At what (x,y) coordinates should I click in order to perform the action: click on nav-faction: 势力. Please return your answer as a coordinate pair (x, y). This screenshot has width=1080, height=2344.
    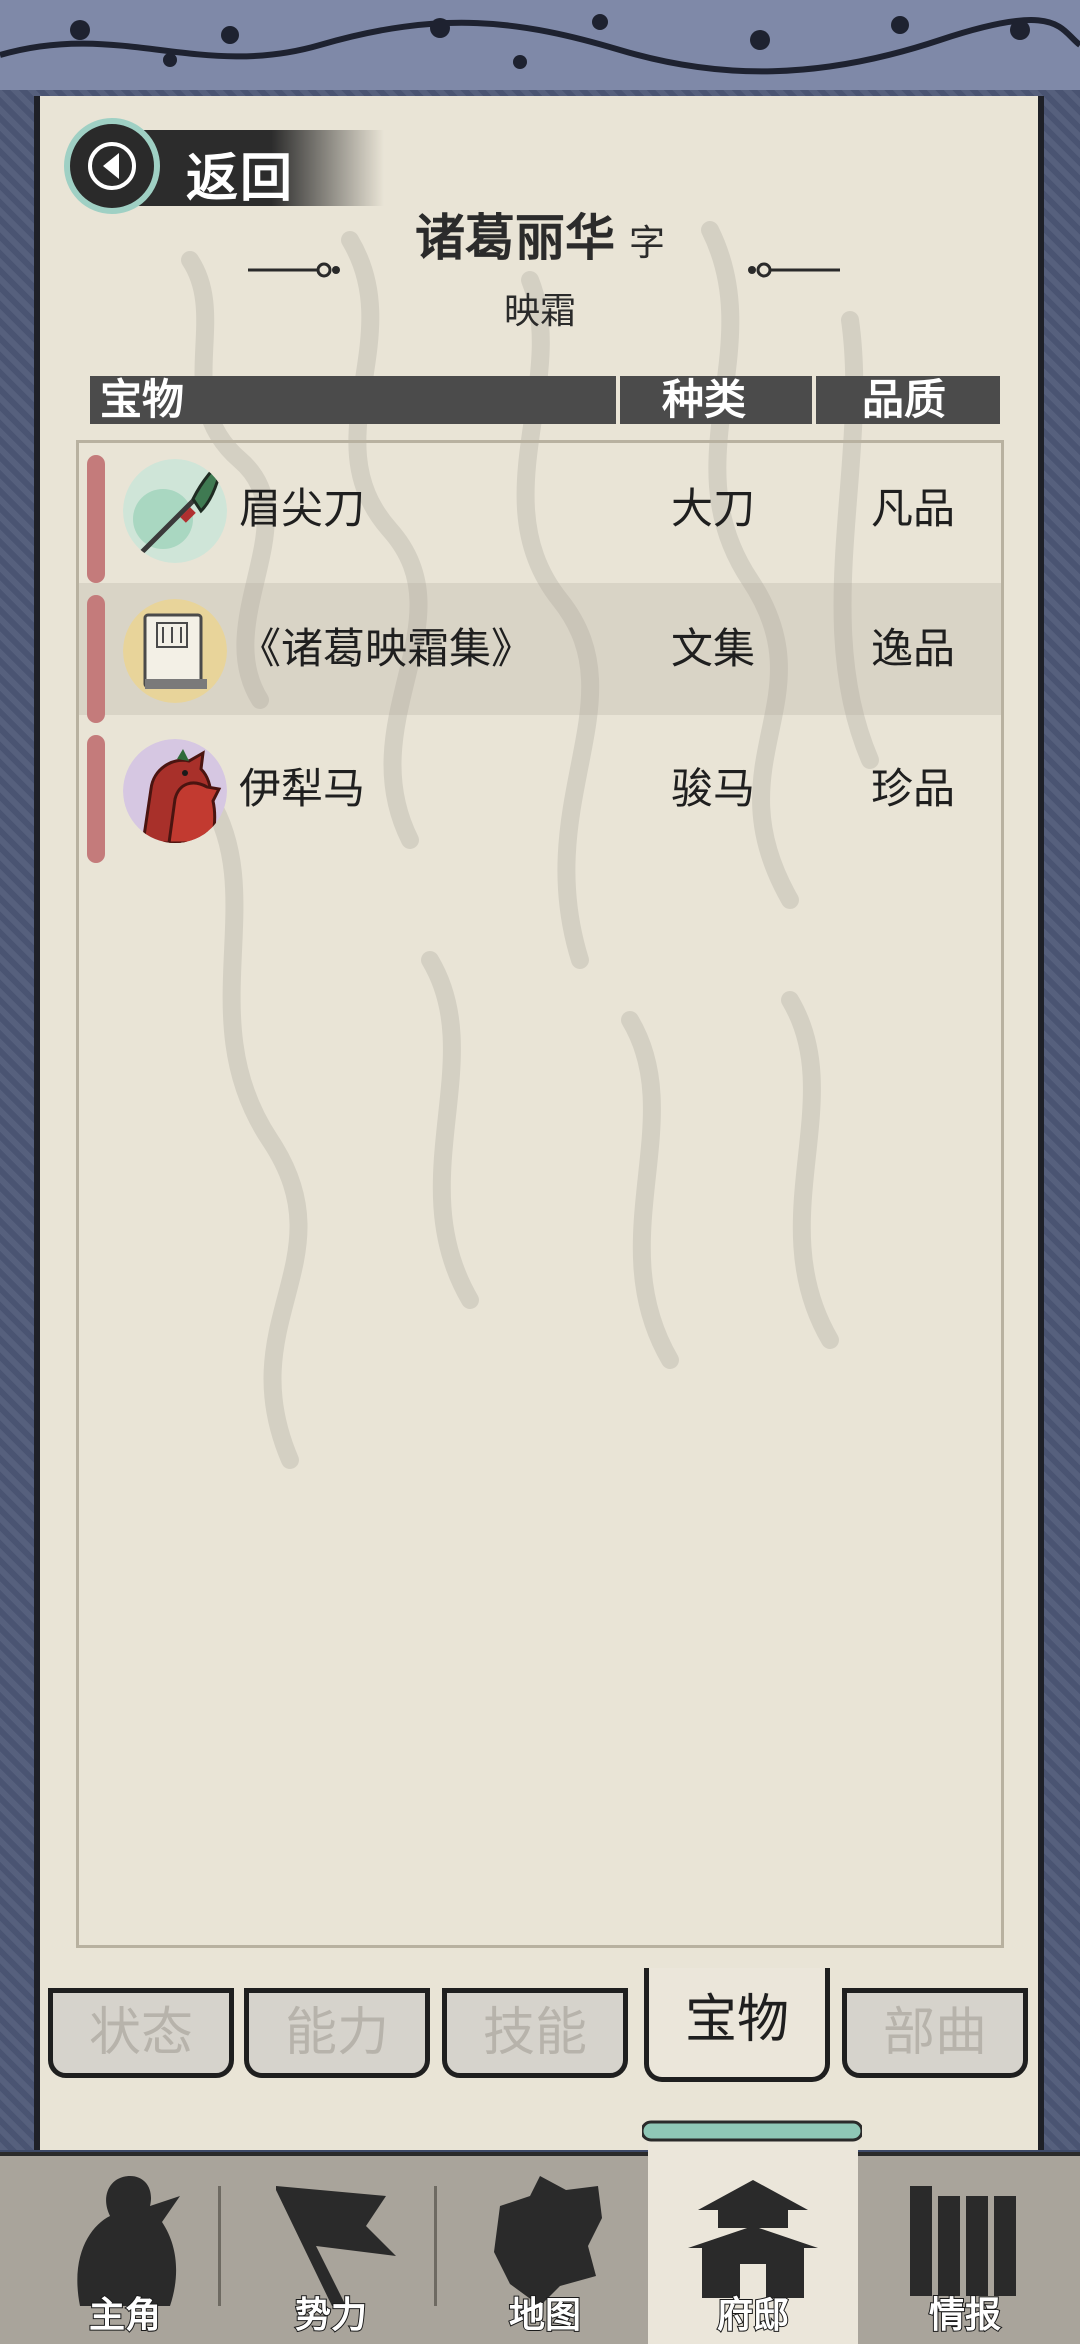
    Looking at the image, I should click on (331, 2250).